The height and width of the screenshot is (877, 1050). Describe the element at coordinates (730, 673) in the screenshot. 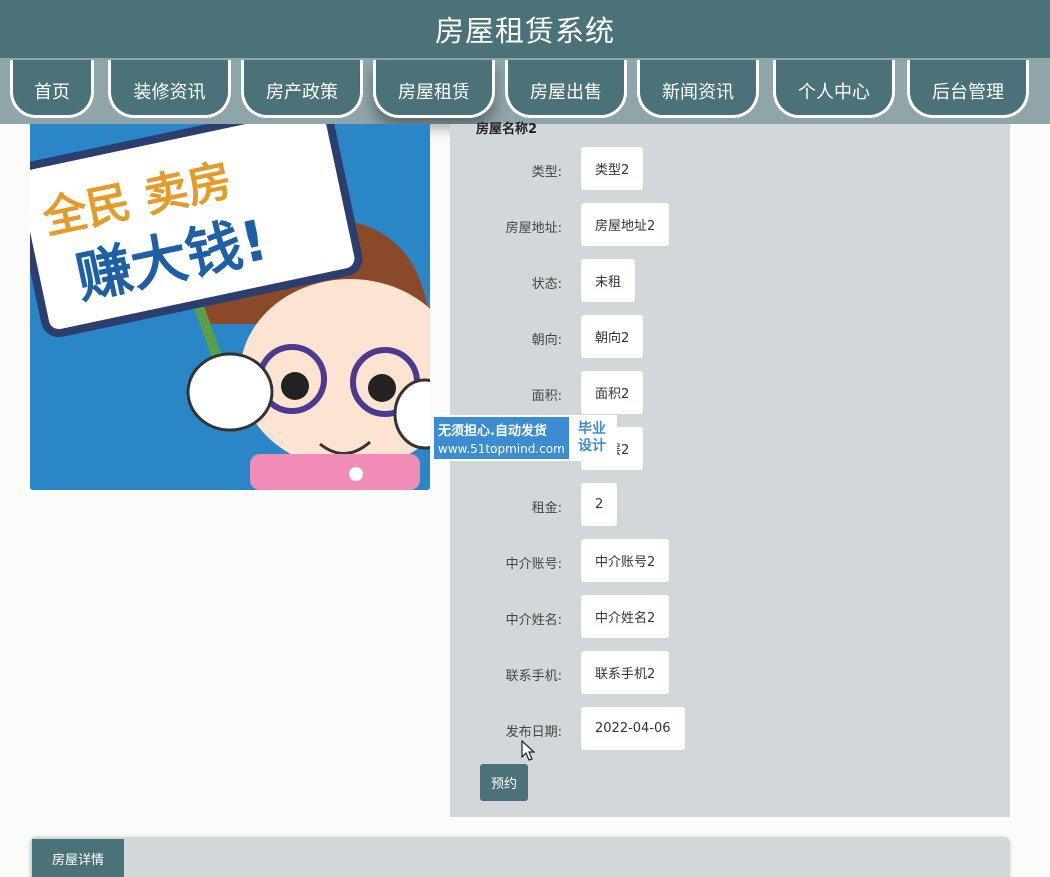

I see `field-row-contact-phone: 联系手机: 联系手机2` at that location.